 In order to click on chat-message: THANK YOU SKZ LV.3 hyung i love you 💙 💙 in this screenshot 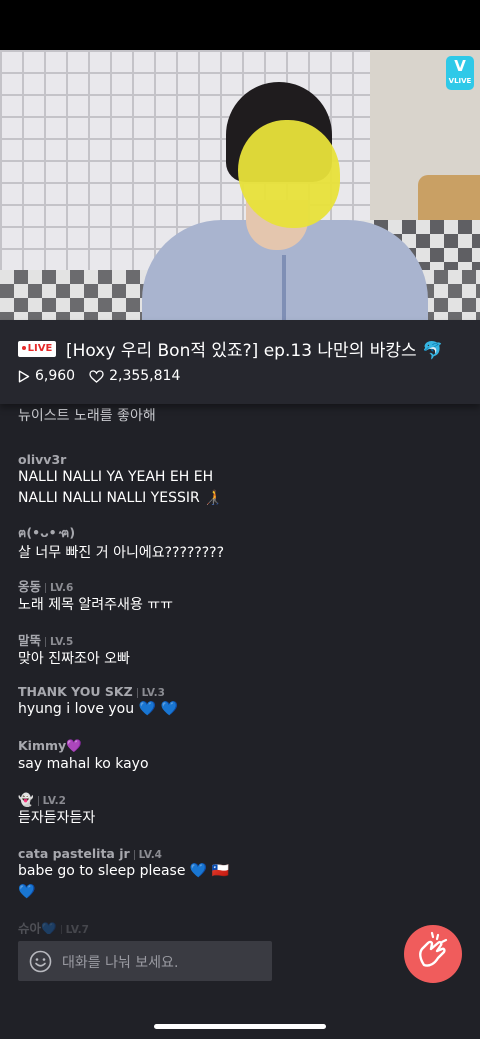, I will do `click(98, 702)`.